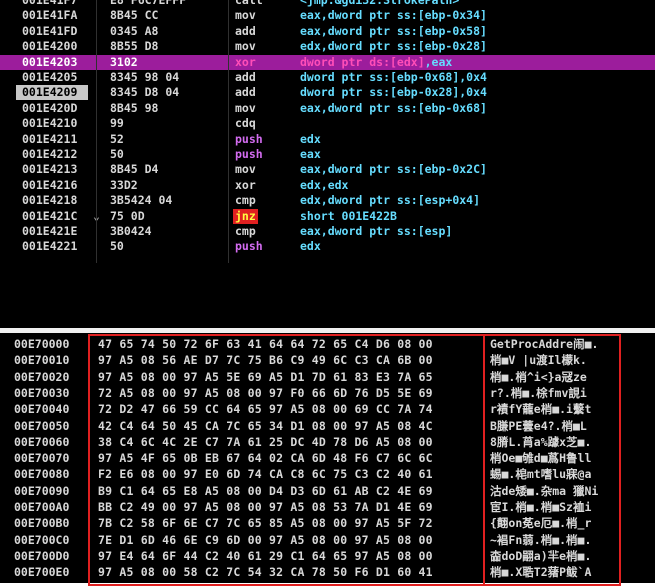 This screenshot has height=586, width=655. Describe the element at coordinates (484, 460) in the screenshot. I see `highlight-box-divider` at that location.